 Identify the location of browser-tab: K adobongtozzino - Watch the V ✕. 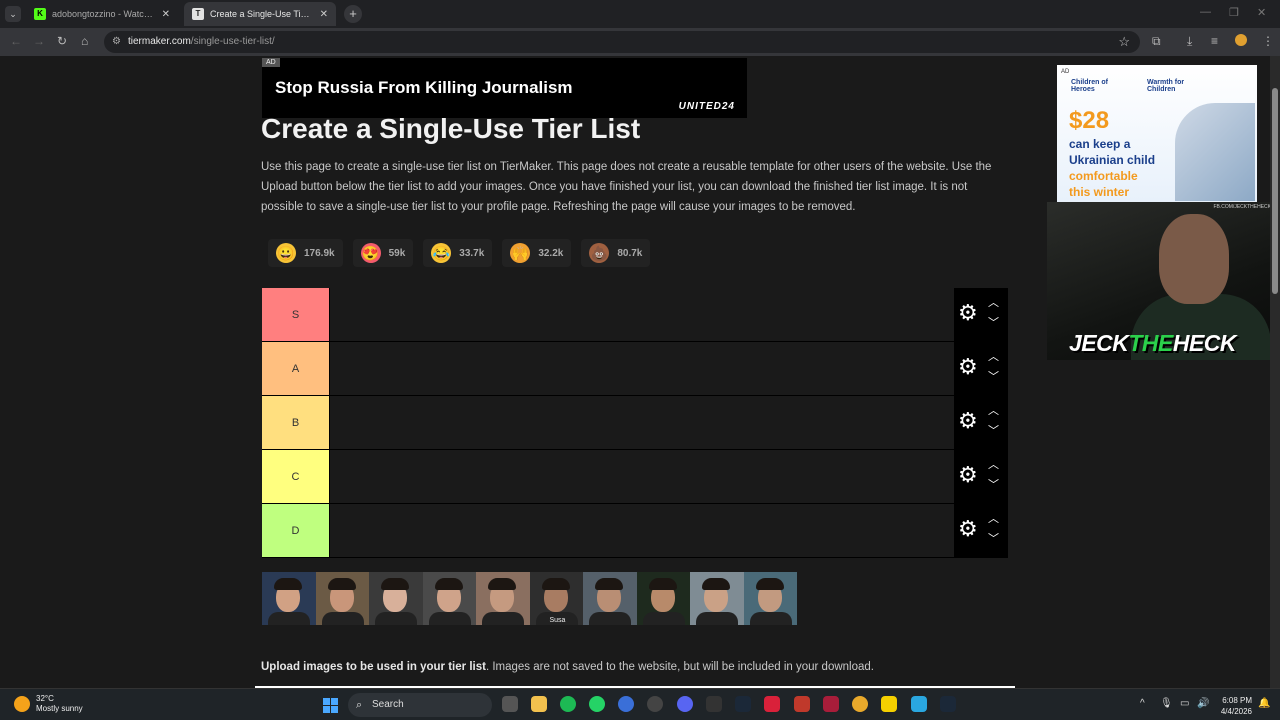
(102, 14).